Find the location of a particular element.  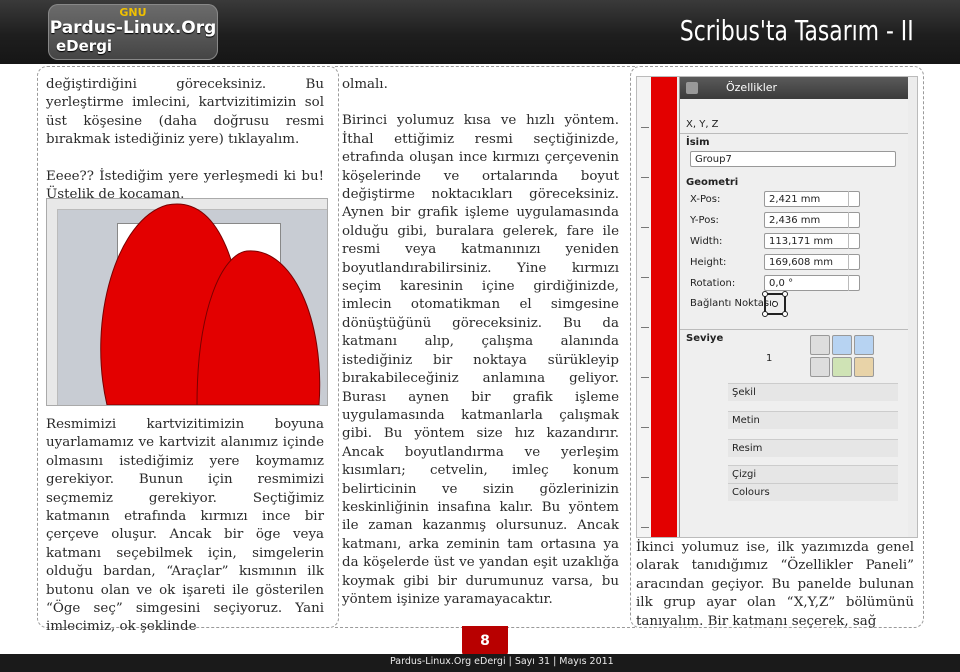

rotation-spinner is located at coordinates (853, 283).